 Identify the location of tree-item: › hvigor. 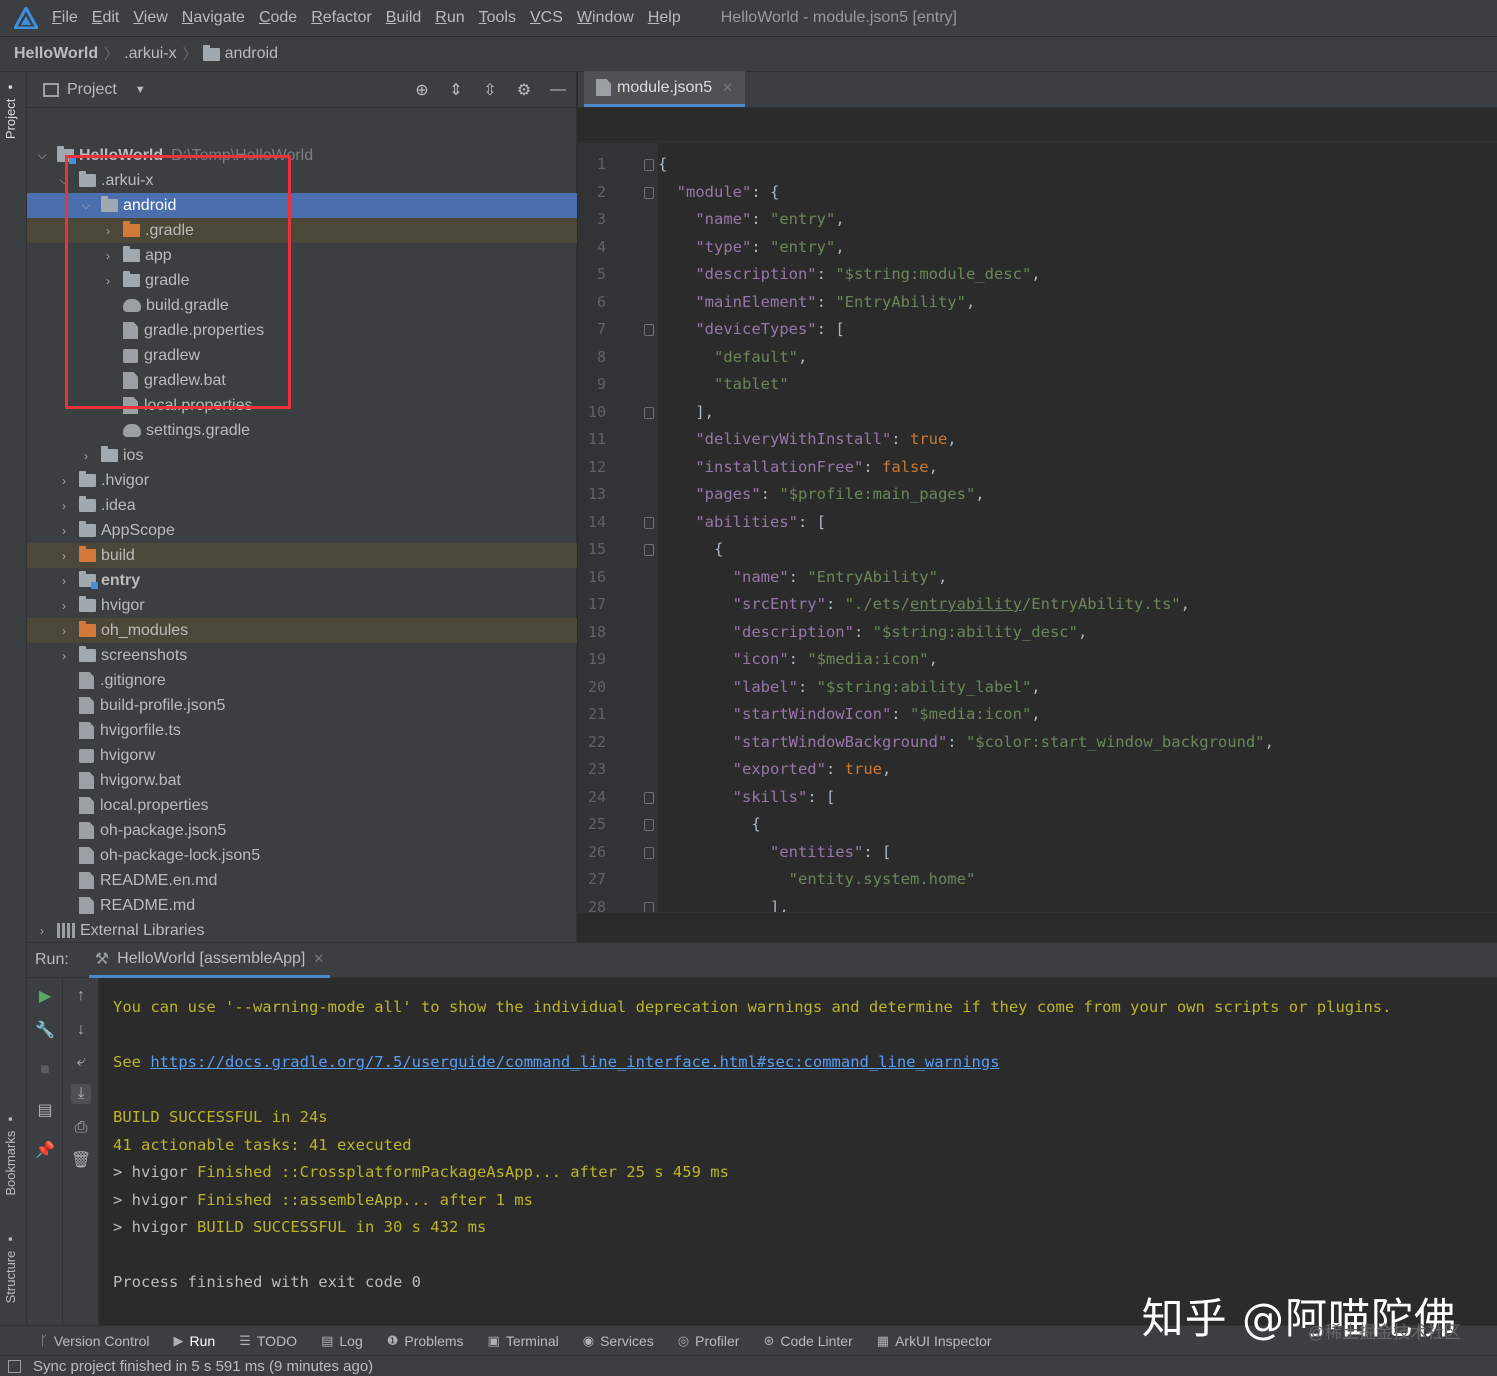
(302, 605).